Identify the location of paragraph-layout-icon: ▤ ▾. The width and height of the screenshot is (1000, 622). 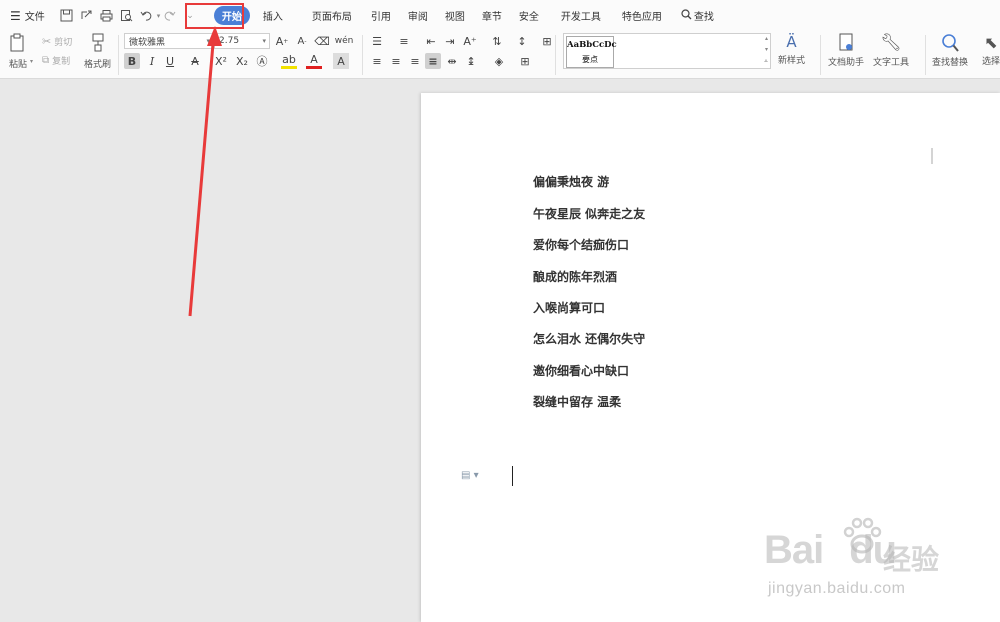
(470, 475).